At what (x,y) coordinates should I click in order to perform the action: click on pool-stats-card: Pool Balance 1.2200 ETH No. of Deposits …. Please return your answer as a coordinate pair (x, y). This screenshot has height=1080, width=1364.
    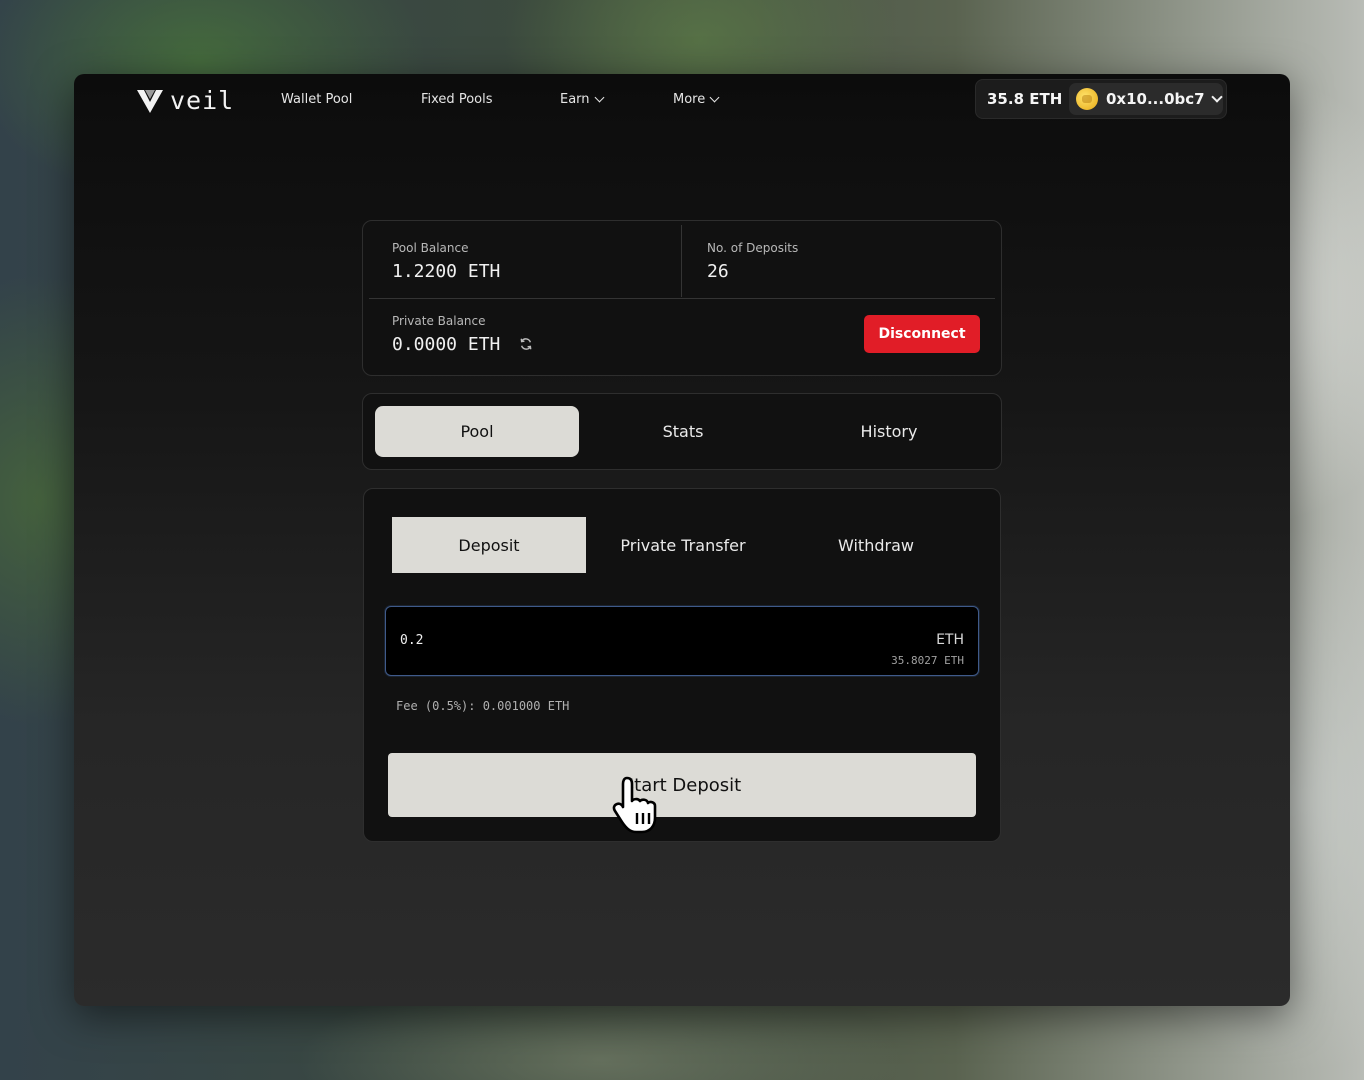
    Looking at the image, I should click on (682, 298).